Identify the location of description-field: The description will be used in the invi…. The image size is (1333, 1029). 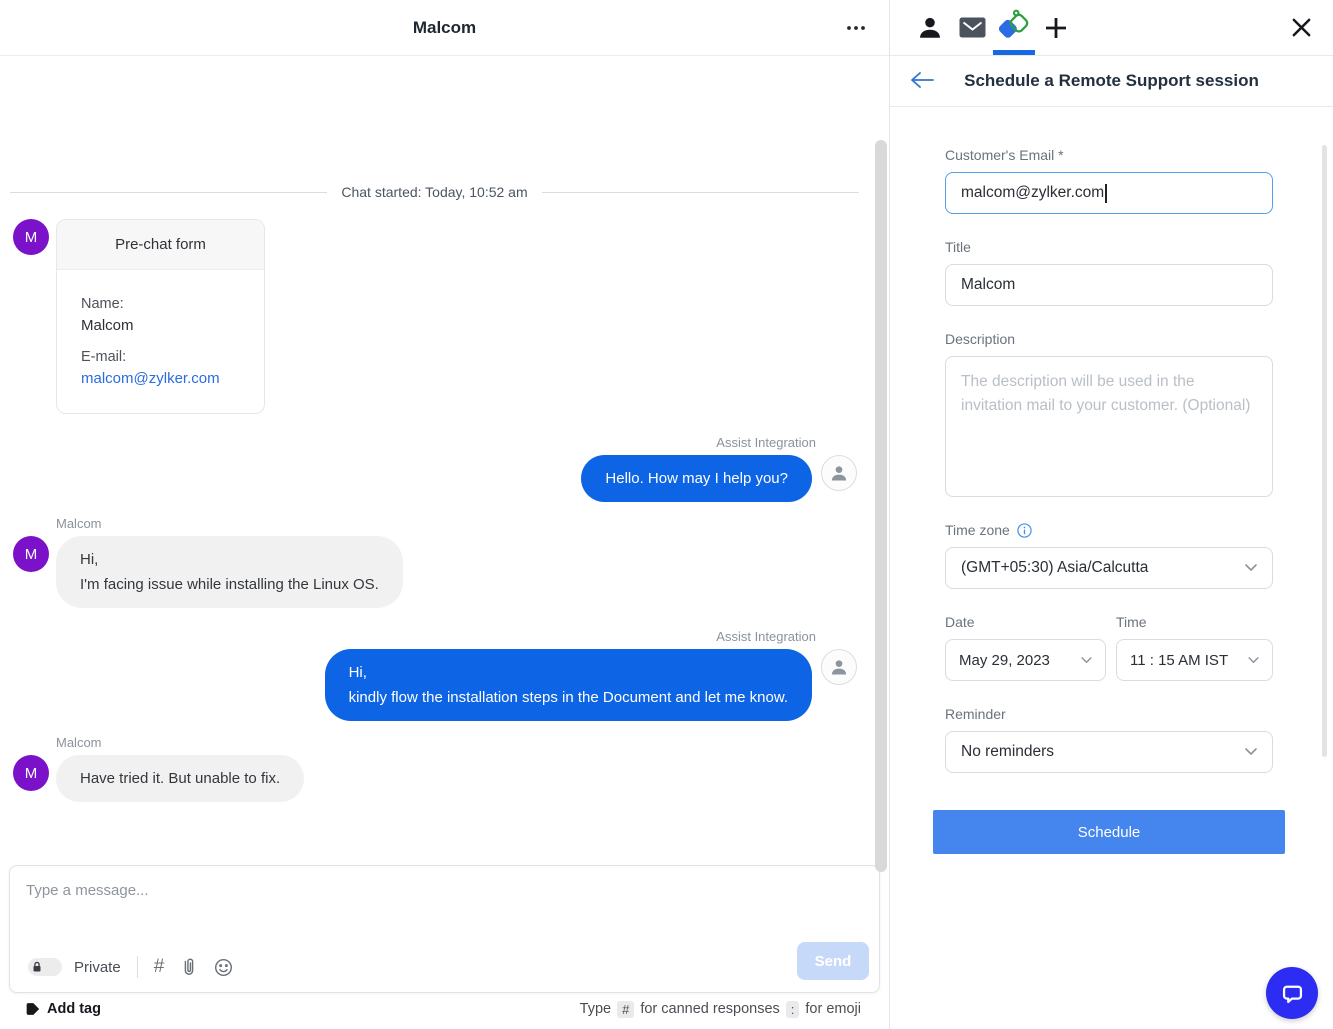
(1109, 426).